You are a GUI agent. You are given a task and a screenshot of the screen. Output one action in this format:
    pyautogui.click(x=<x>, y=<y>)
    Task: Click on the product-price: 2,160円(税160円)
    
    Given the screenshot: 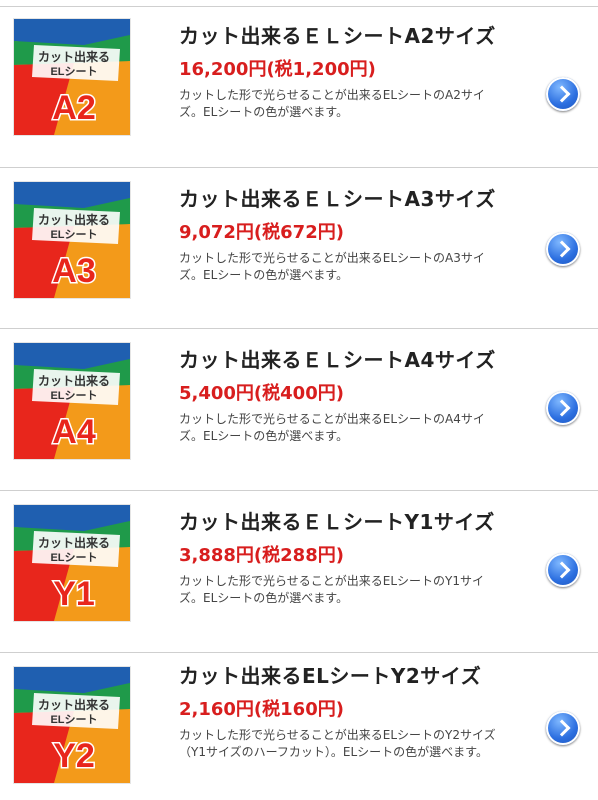 What is the action you would take?
    pyautogui.click(x=261, y=709)
    